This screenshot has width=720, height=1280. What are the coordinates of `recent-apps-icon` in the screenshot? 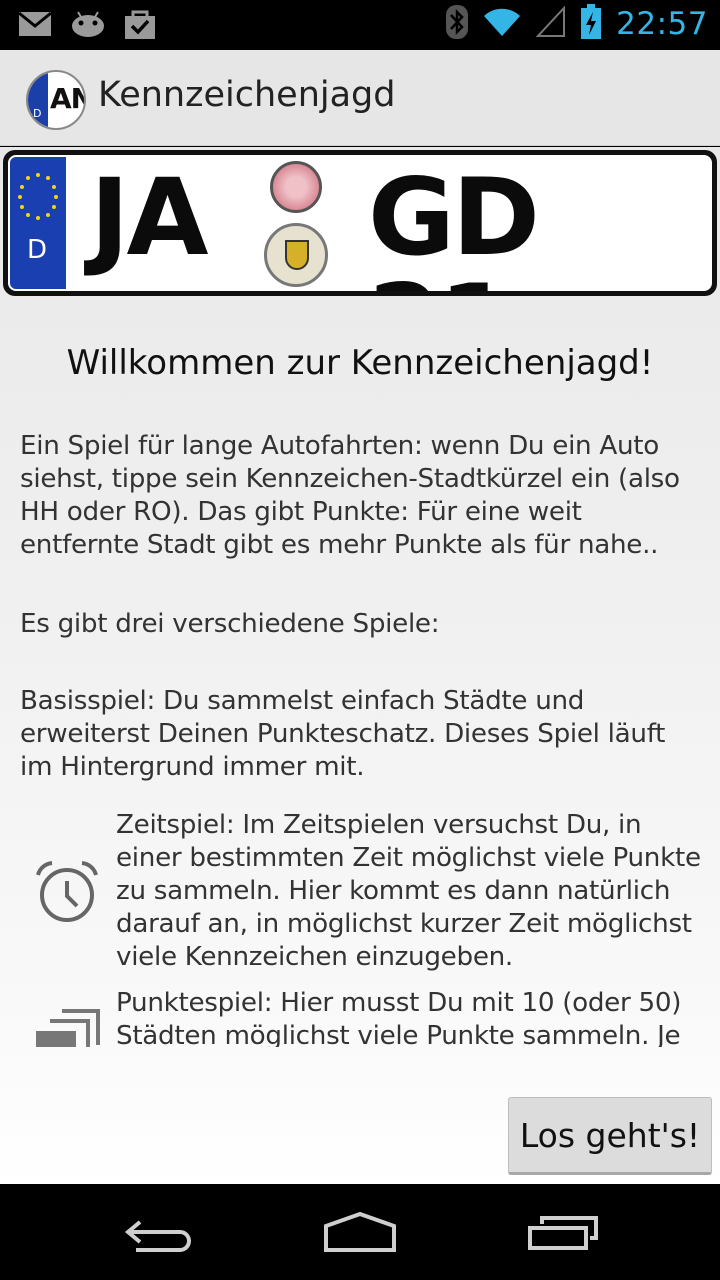 It's located at (564, 1232).